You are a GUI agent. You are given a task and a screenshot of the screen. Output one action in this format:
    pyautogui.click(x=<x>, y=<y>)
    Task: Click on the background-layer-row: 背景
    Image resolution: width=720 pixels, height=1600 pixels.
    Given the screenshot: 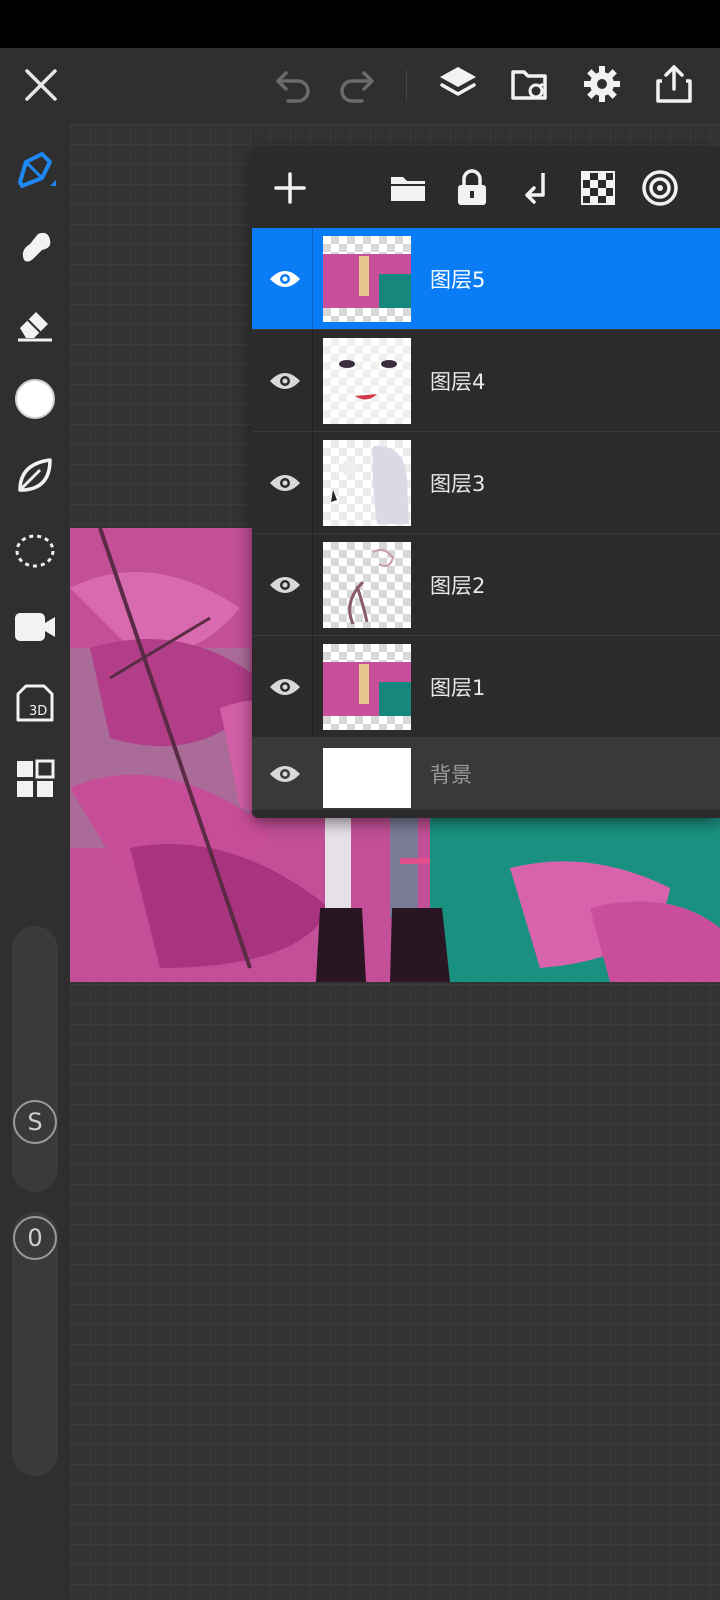 What is the action you would take?
    pyautogui.click(x=486, y=774)
    